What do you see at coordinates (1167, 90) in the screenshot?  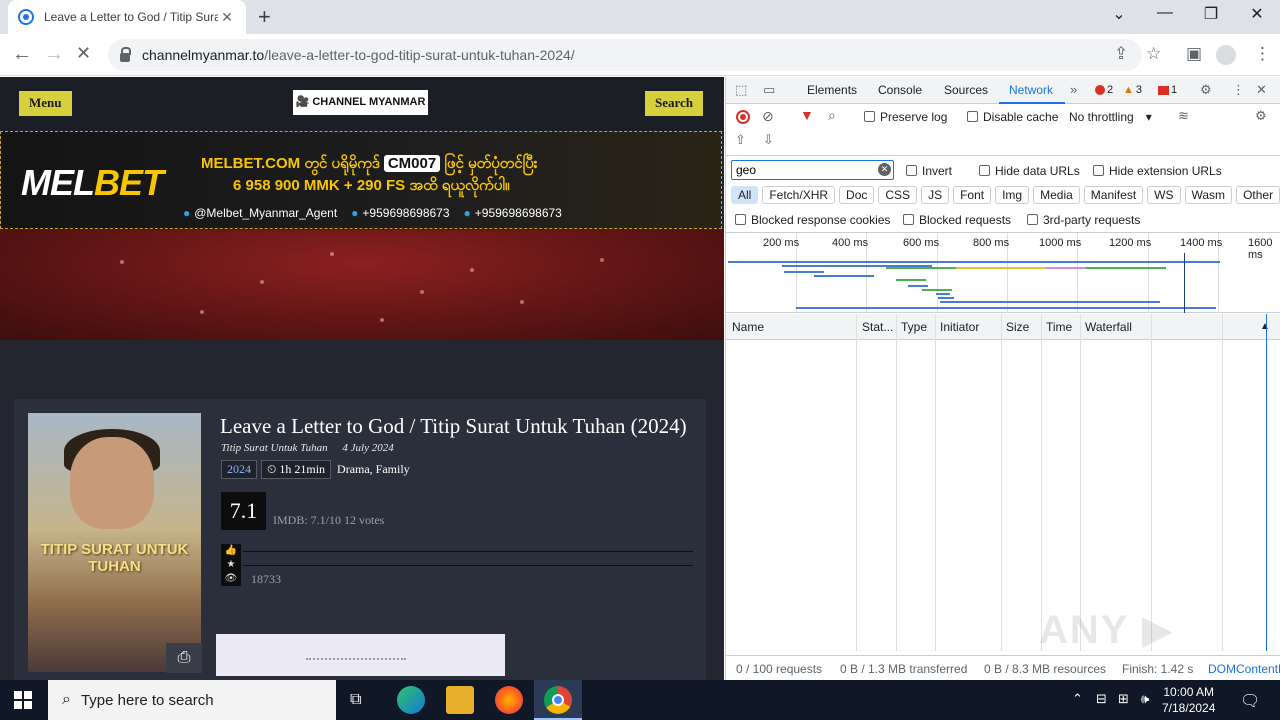 I see `issues-count-badge: 1` at bounding box center [1167, 90].